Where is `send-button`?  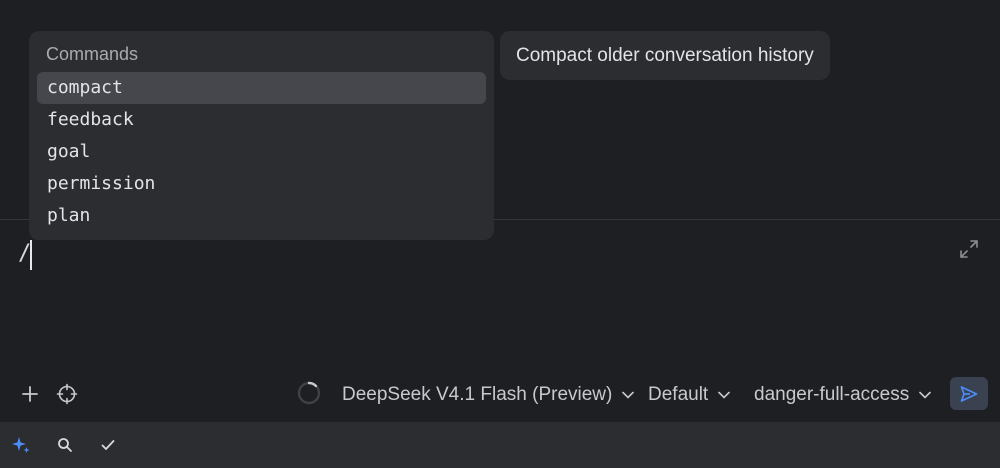 send-button is located at coordinates (969, 393).